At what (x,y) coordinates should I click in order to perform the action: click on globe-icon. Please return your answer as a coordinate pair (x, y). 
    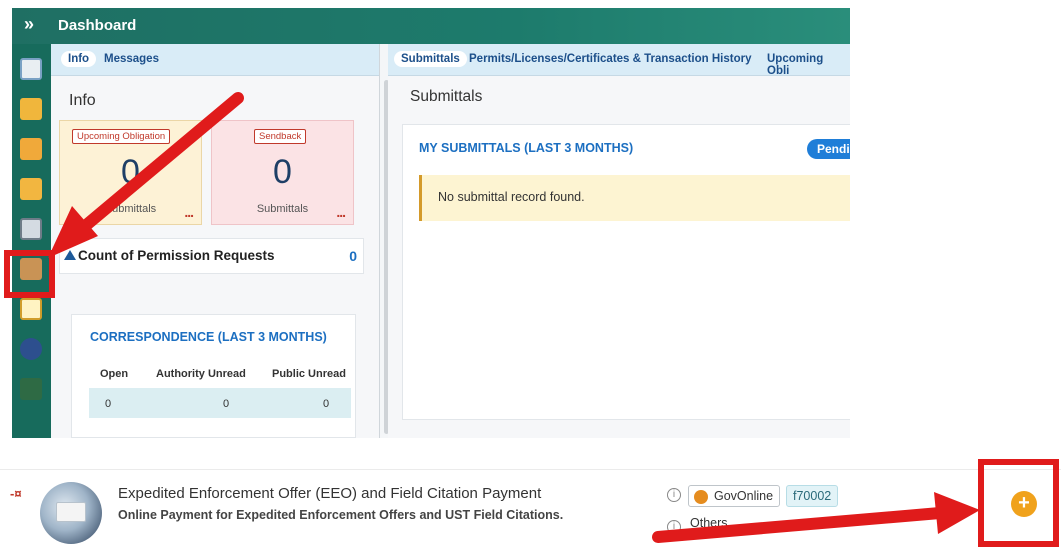
    Looking at the image, I should click on (31, 349).